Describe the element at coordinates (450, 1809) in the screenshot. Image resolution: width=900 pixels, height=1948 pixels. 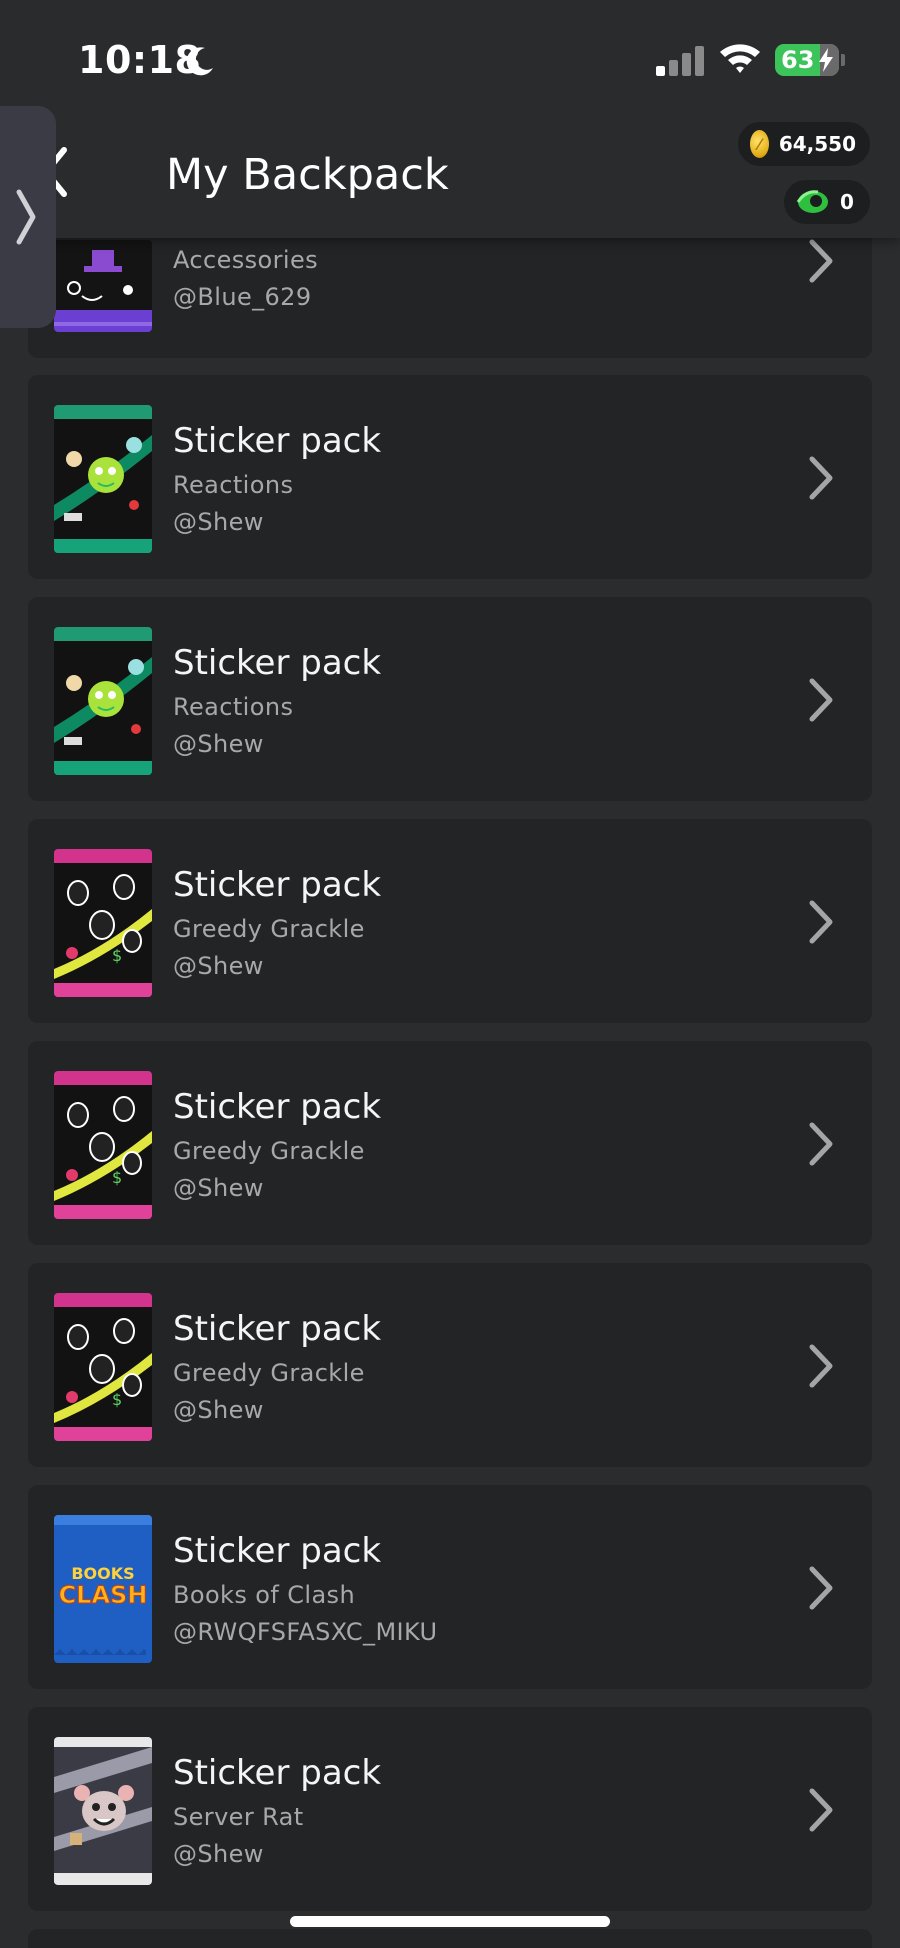
I see `list-item: Sticker pack Server Rat @Shew` at that location.